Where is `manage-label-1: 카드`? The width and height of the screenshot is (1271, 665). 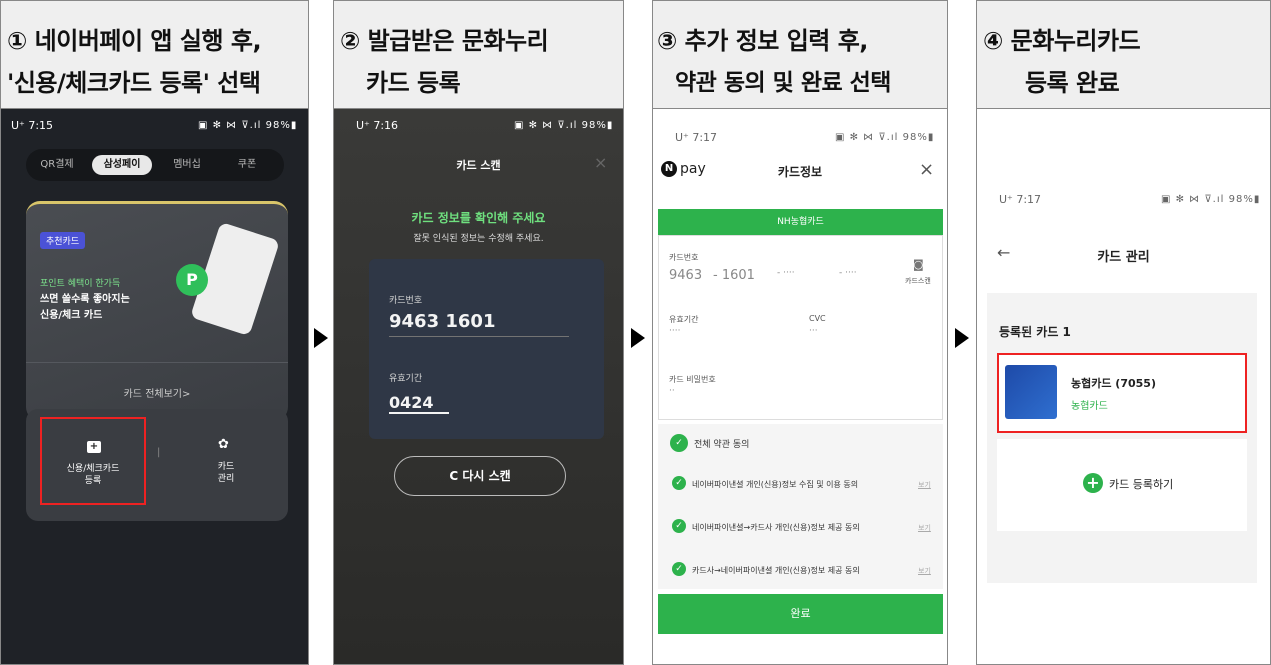
manage-label-1: 카드 is located at coordinates (226, 467).